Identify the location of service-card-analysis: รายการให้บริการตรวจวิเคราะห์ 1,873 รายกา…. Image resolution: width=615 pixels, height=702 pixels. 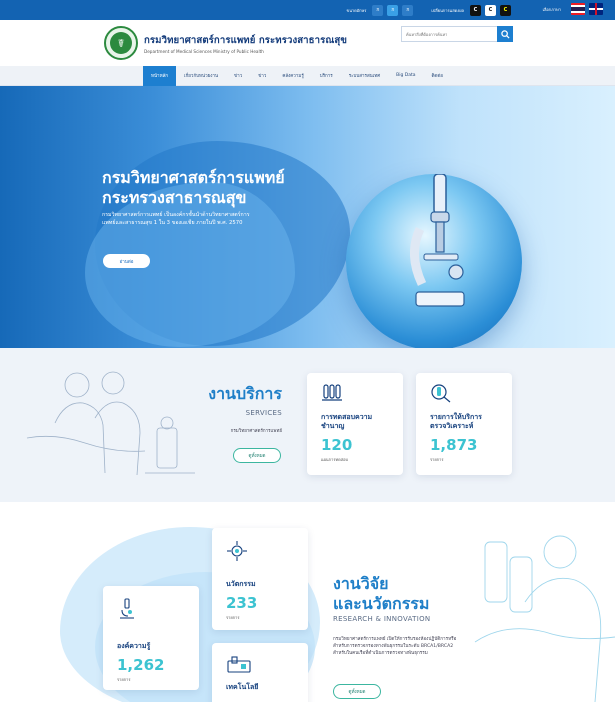
(464, 424).